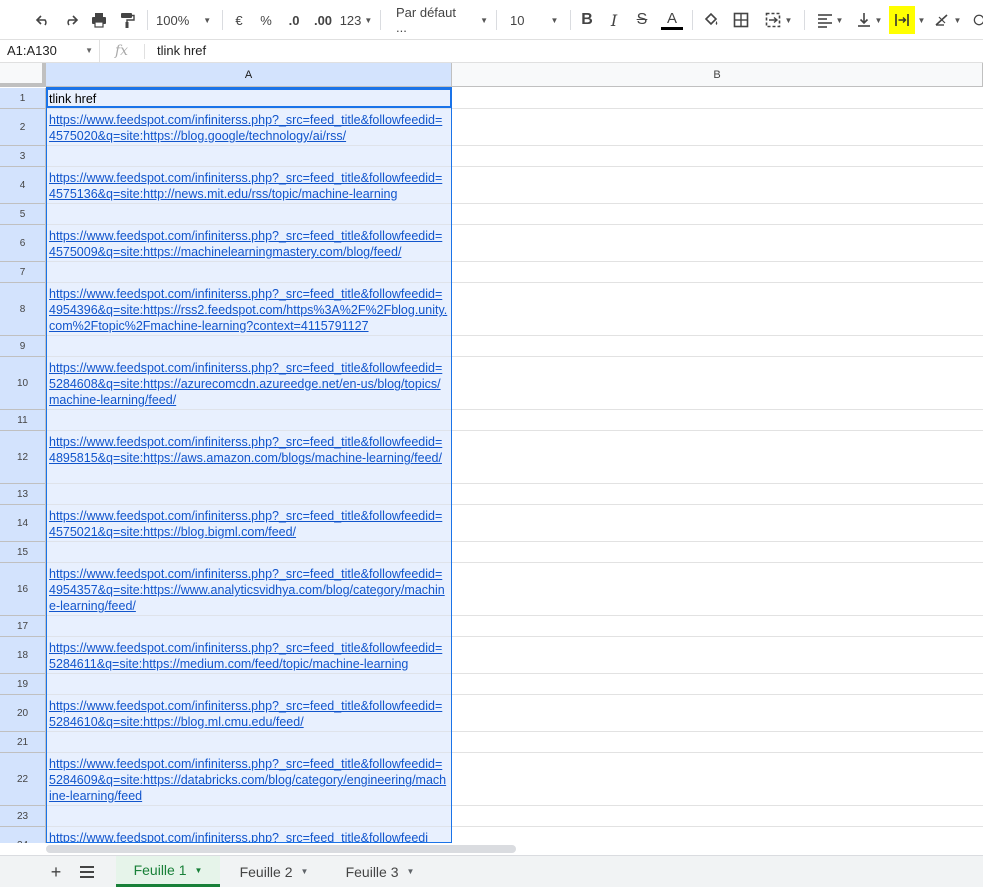 The height and width of the screenshot is (887, 983). What do you see at coordinates (23, 127) in the screenshot?
I see `row-header: 2` at bounding box center [23, 127].